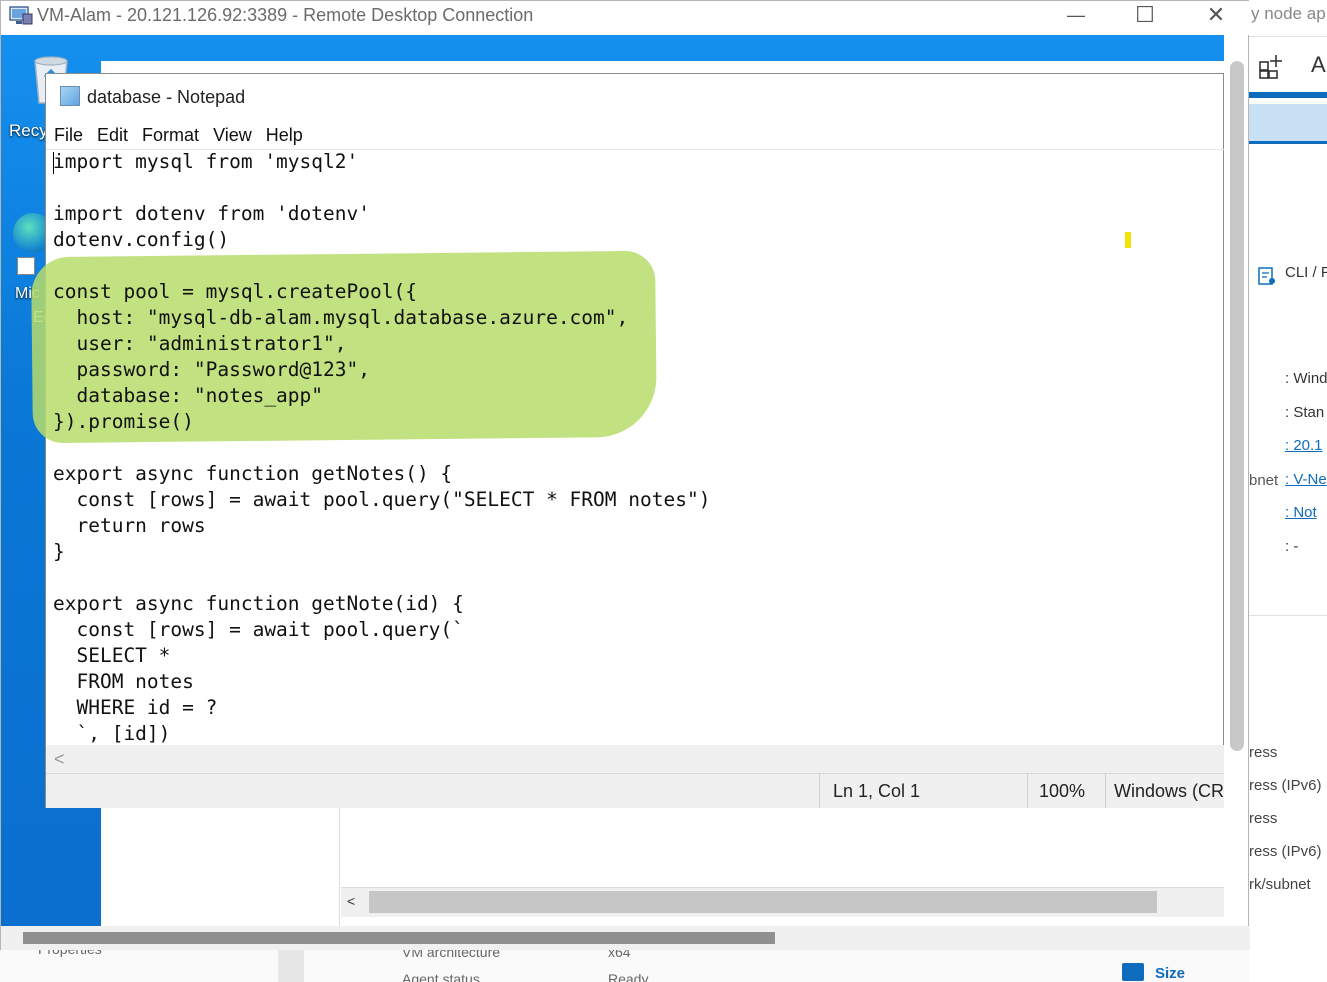 The image size is (1327, 982). Describe the element at coordinates (284, 135) in the screenshot. I see `menu-help: Help` at that location.